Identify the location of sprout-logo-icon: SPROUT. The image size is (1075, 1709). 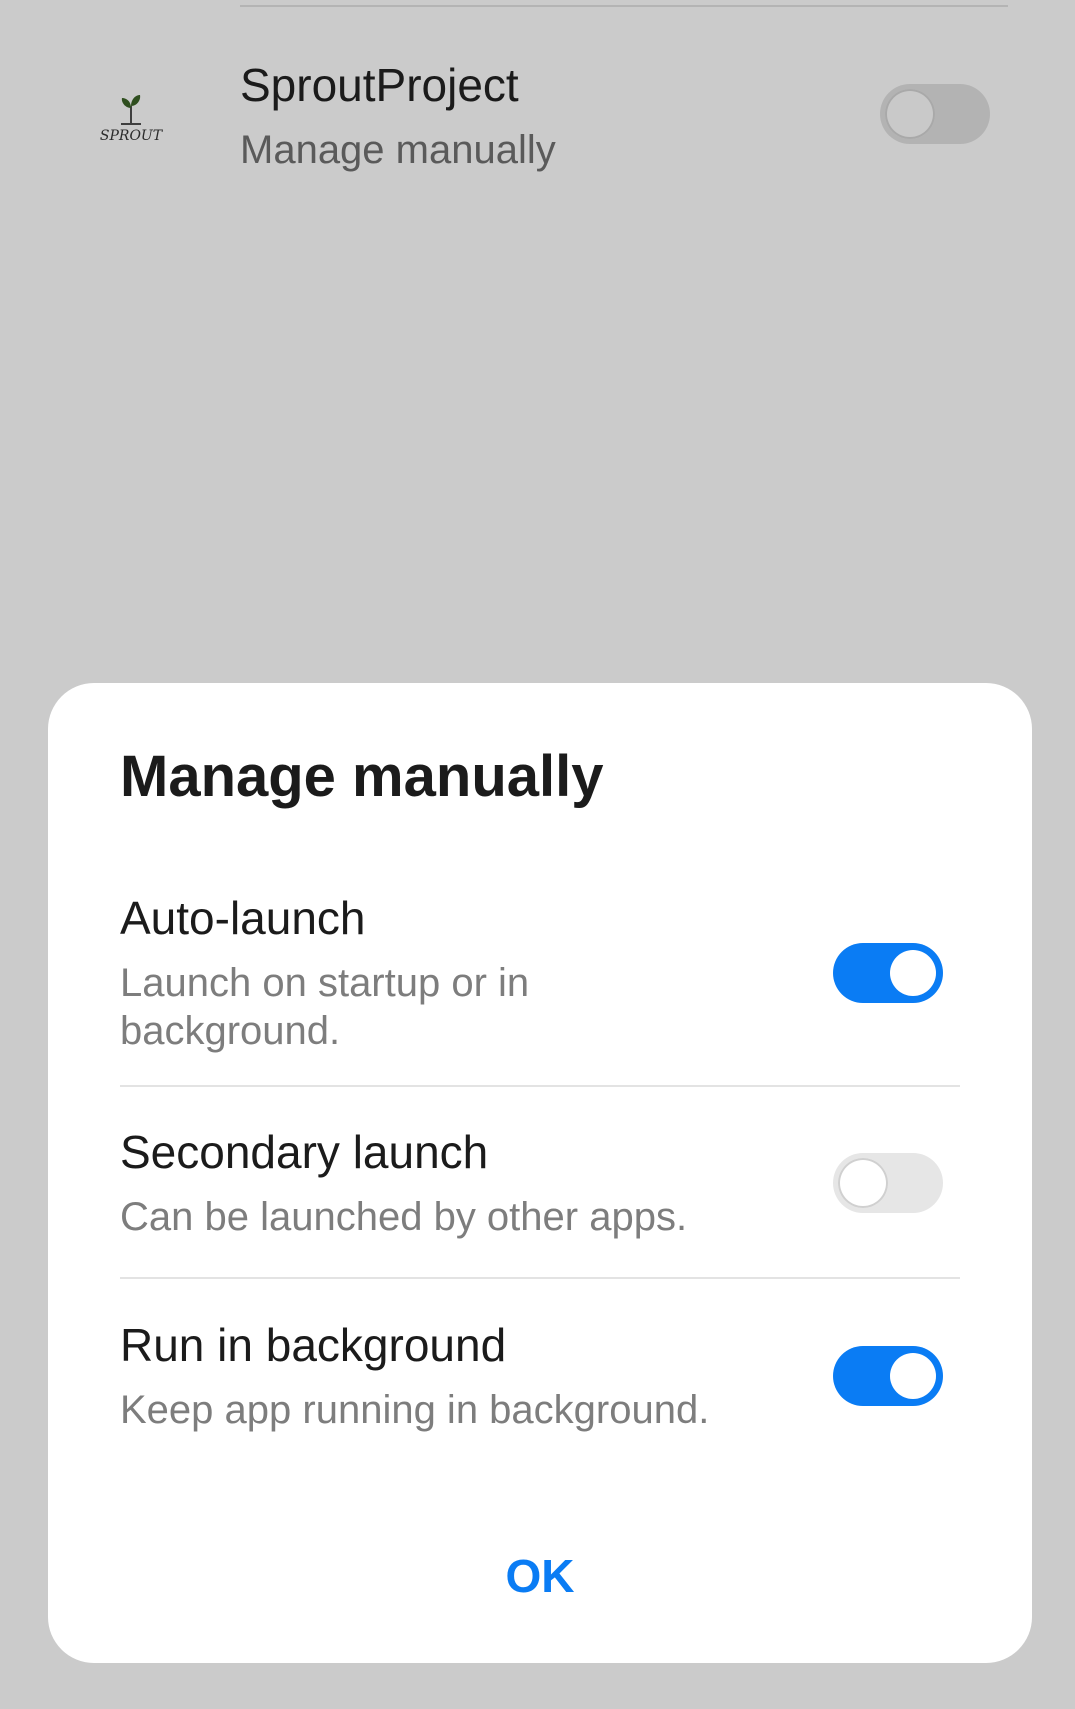
(131, 116).